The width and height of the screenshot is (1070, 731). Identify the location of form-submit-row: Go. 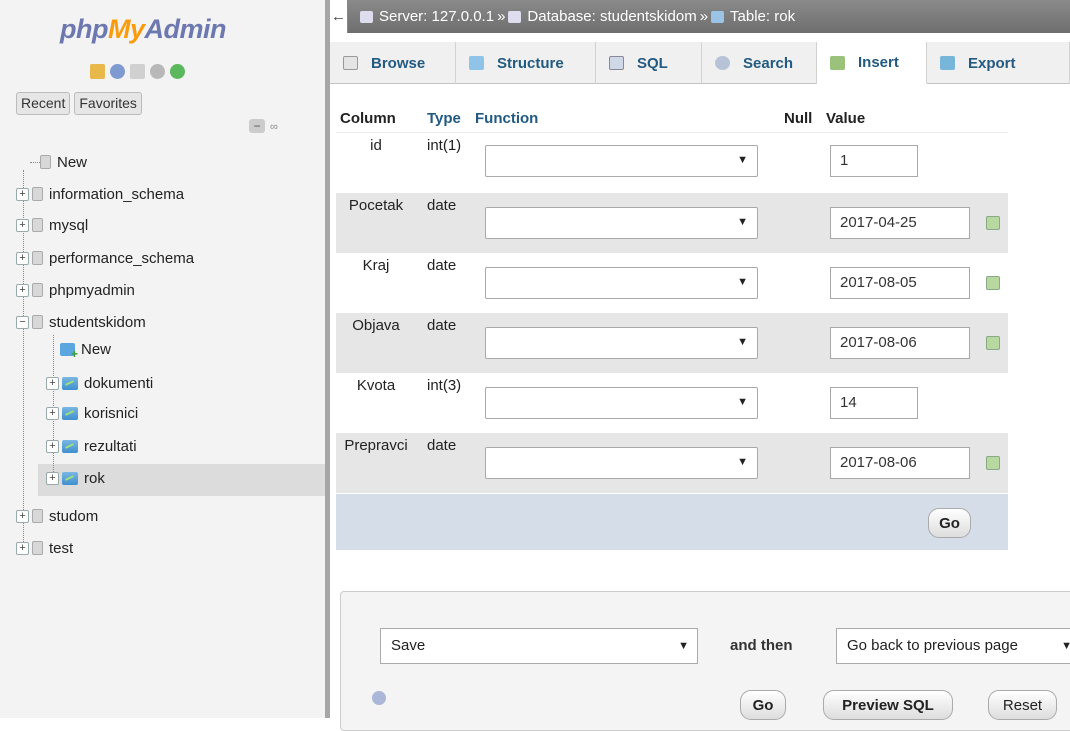
(672, 522).